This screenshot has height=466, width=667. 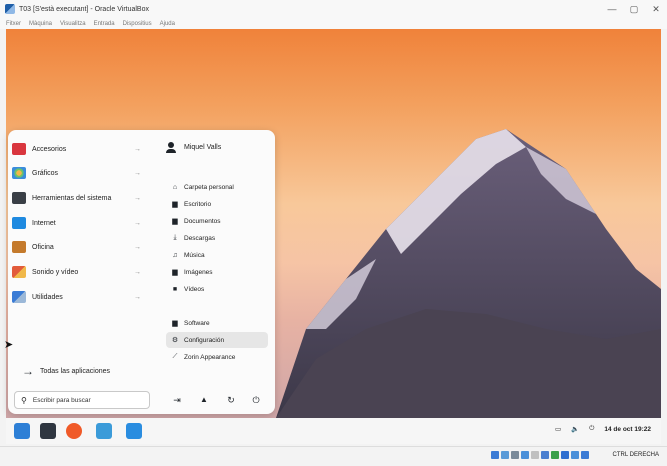 I want to click on category-graficos: Gráficos →, so click(x=82, y=173).